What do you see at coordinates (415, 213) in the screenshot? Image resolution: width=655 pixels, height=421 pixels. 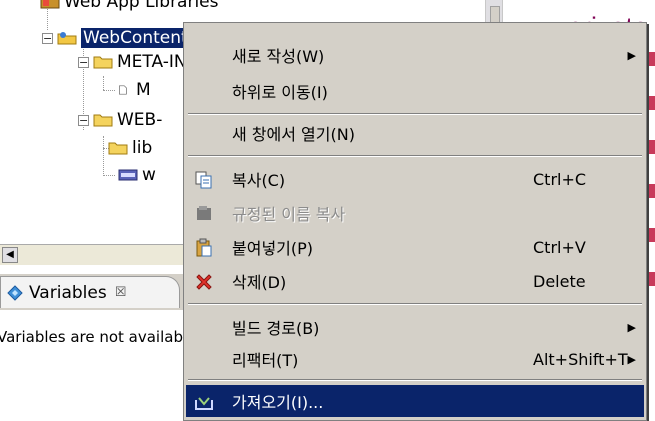 I see `menu-item-copy-qualified-name: 규정된 이름 복사` at bounding box center [415, 213].